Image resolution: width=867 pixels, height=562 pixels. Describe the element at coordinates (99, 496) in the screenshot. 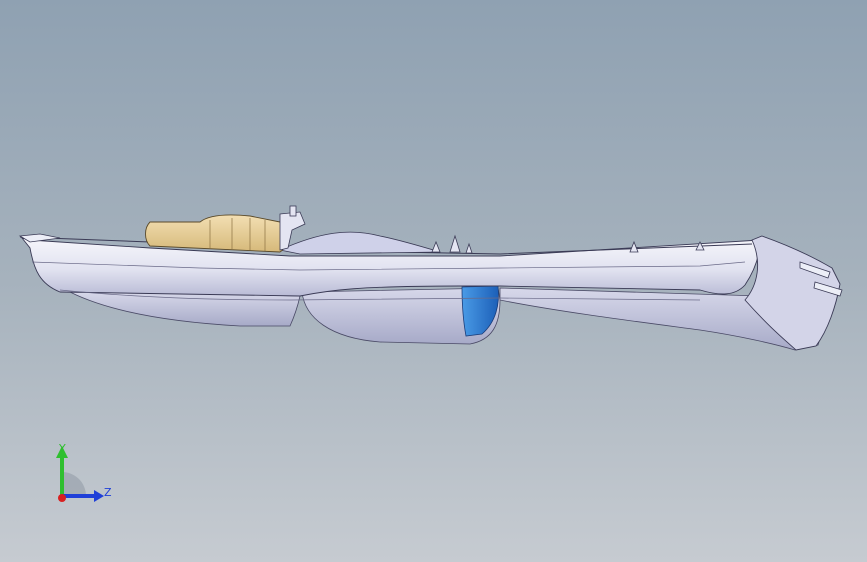

I see `z-axis-arrow` at that location.